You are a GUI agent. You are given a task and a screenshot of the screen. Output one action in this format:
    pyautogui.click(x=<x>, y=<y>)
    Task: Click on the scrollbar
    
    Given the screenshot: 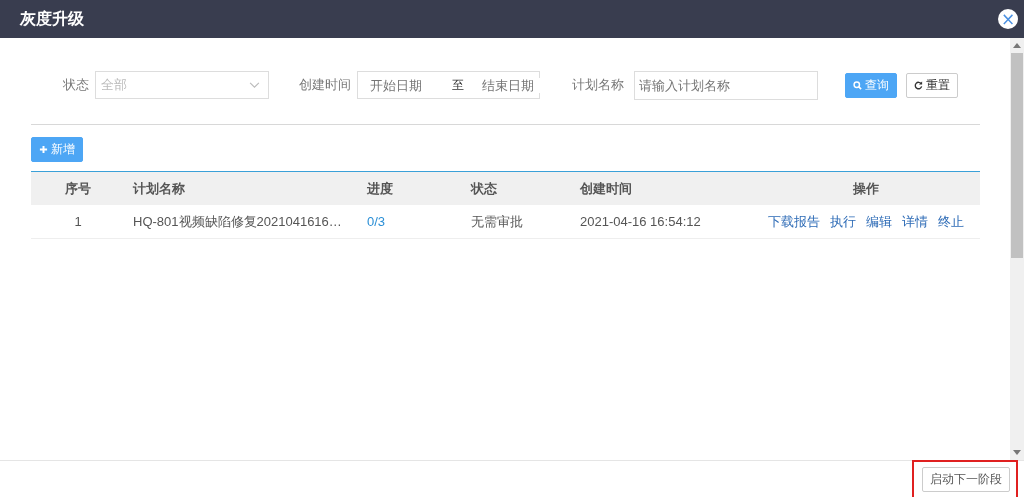 What is the action you would take?
    pyautogui.click(x=1017, y=249)
    